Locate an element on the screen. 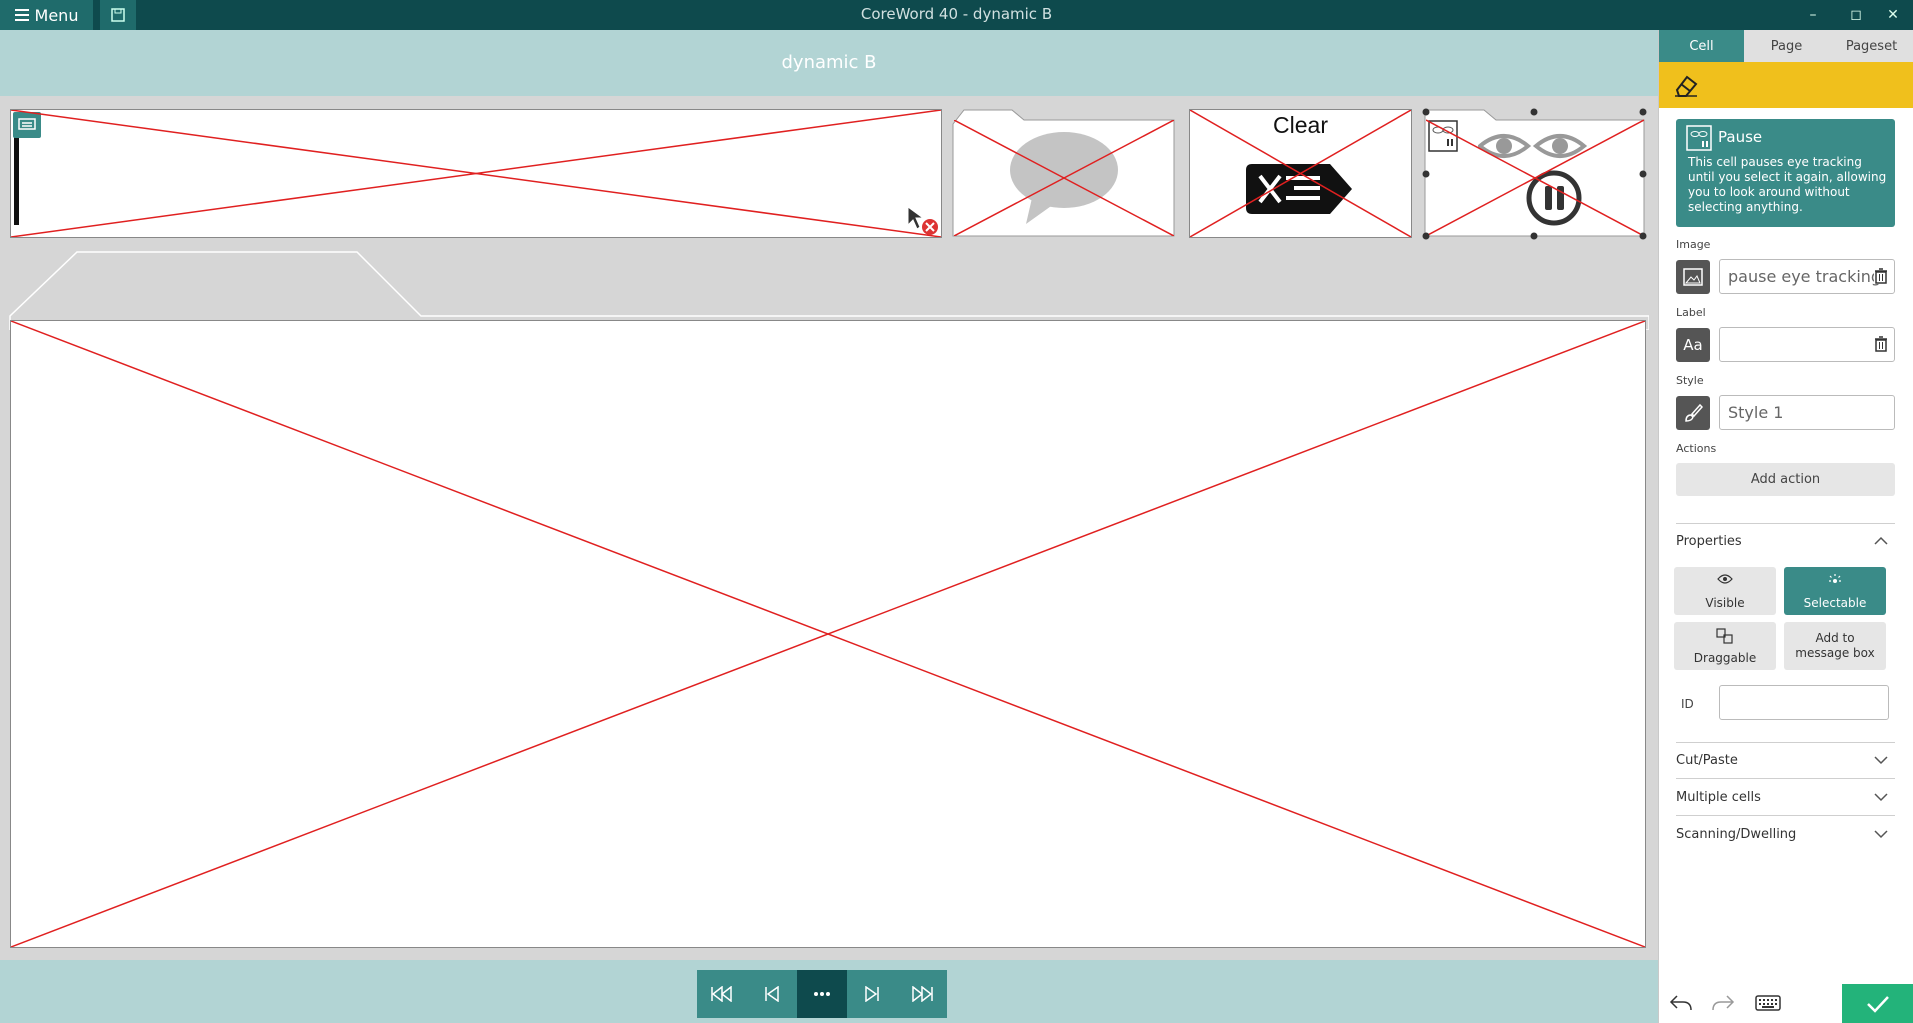 Image resolution: width=1913 pixels, height=1023 pixels. tap-icon is located at coordinates (1835, 578).